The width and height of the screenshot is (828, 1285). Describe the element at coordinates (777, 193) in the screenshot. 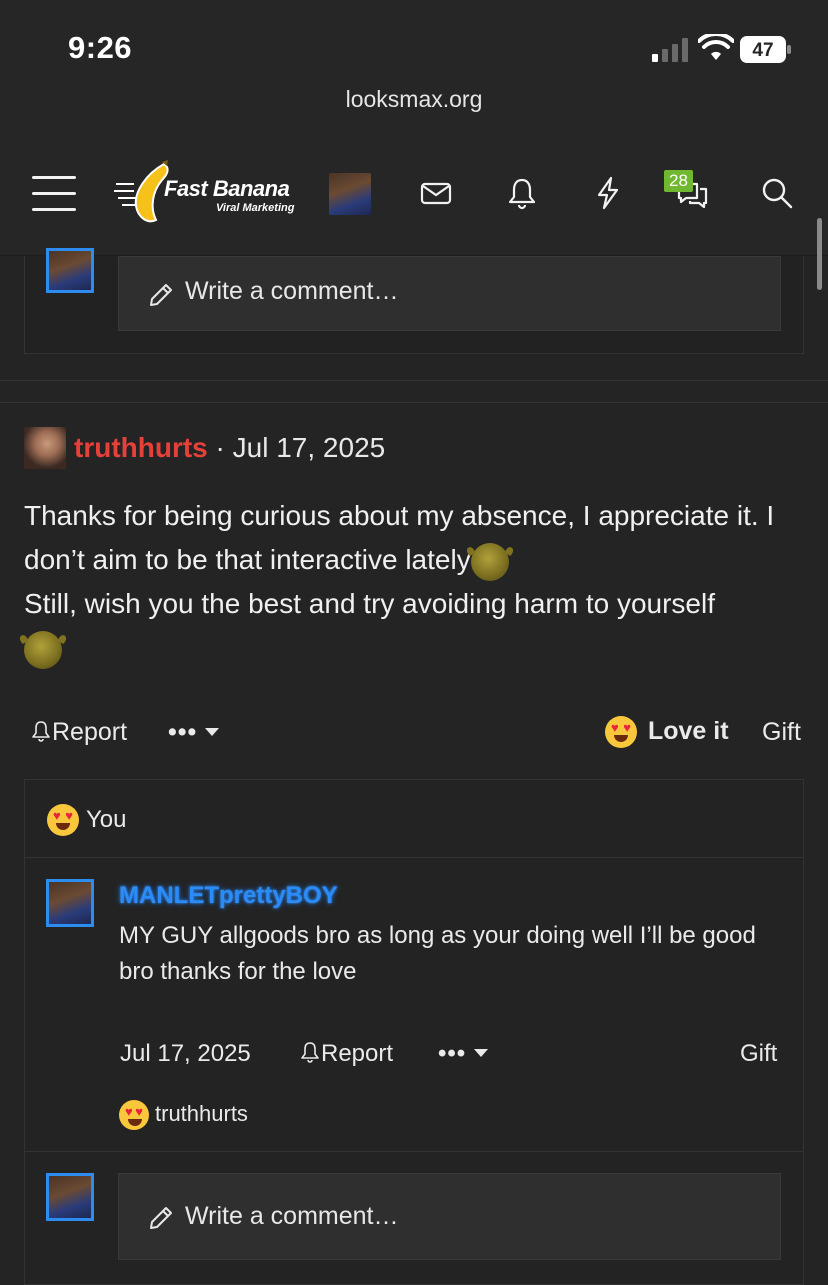

I see `search-icon` at that location.